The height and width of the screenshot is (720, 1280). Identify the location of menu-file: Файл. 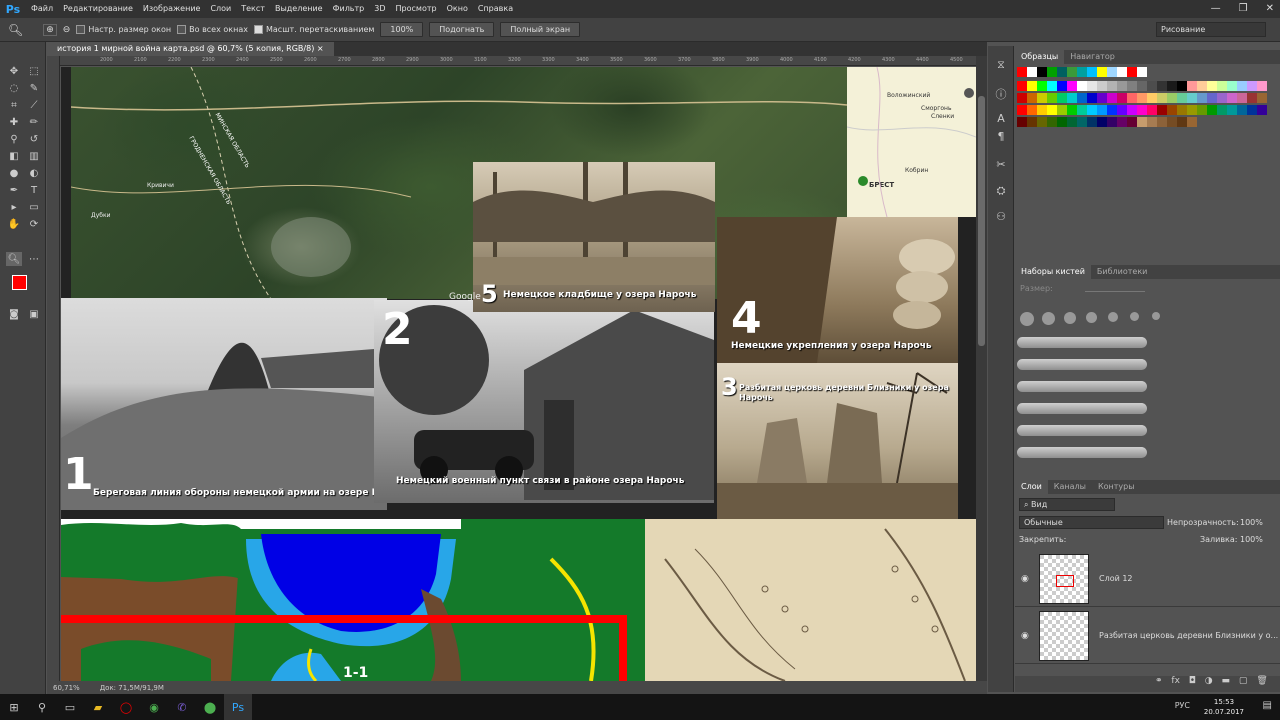
(42, 9).